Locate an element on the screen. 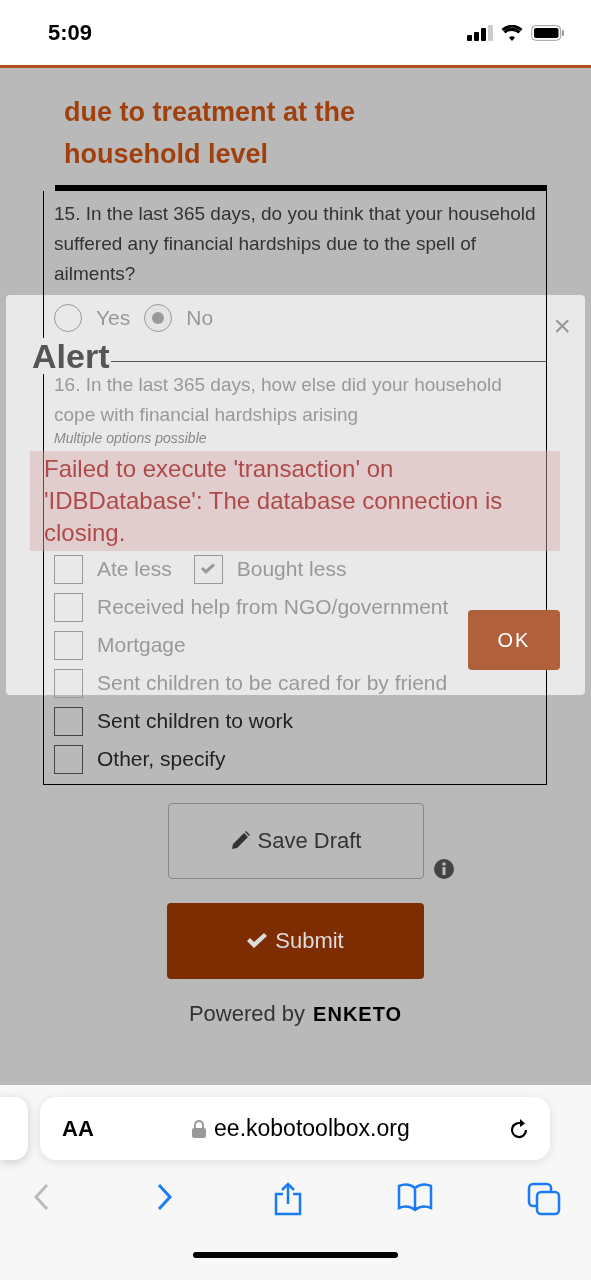 Image resolution: width=591 pixels, height=1280 pixels. save-draft-button: Save Draft is located at coordinates (295, 841).